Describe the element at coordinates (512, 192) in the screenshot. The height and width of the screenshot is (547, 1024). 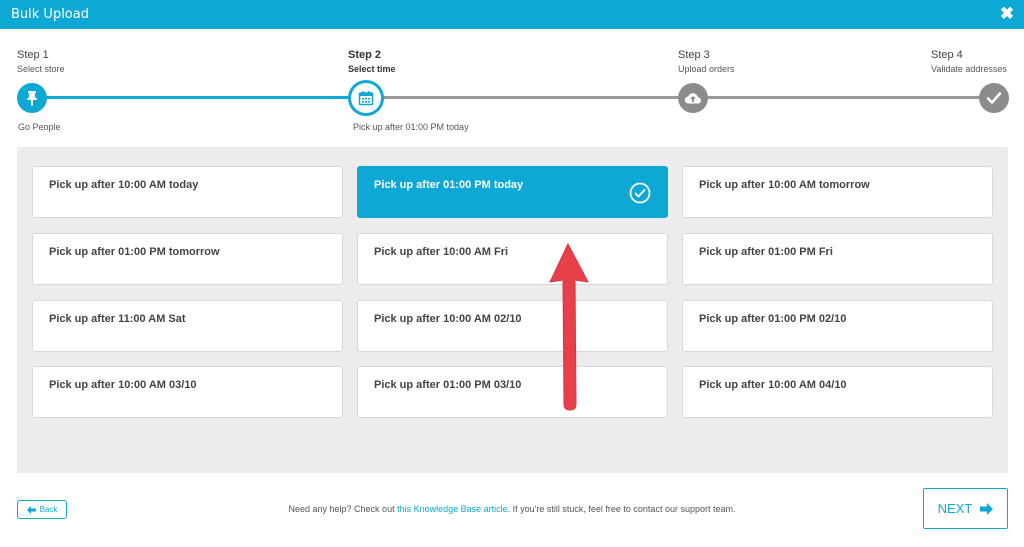
I see `time-option-selected: Pick up after 01:00 PM today` at that location.